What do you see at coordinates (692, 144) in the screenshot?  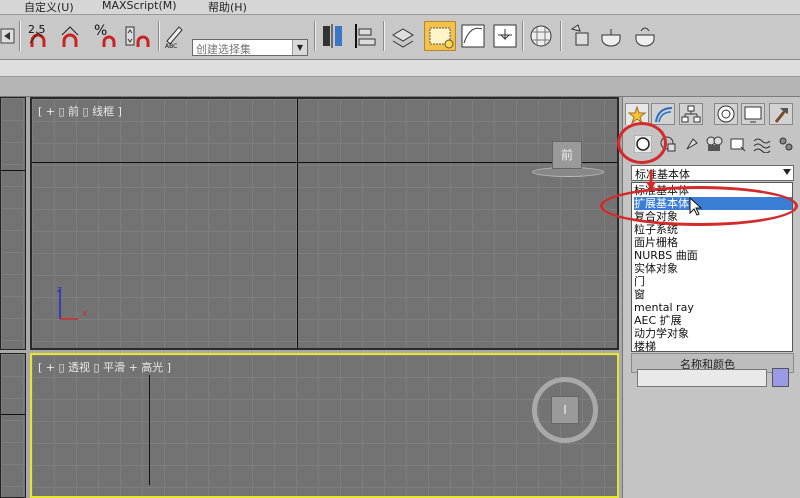 I see `lights-icon` at bounding box center [692, 144].